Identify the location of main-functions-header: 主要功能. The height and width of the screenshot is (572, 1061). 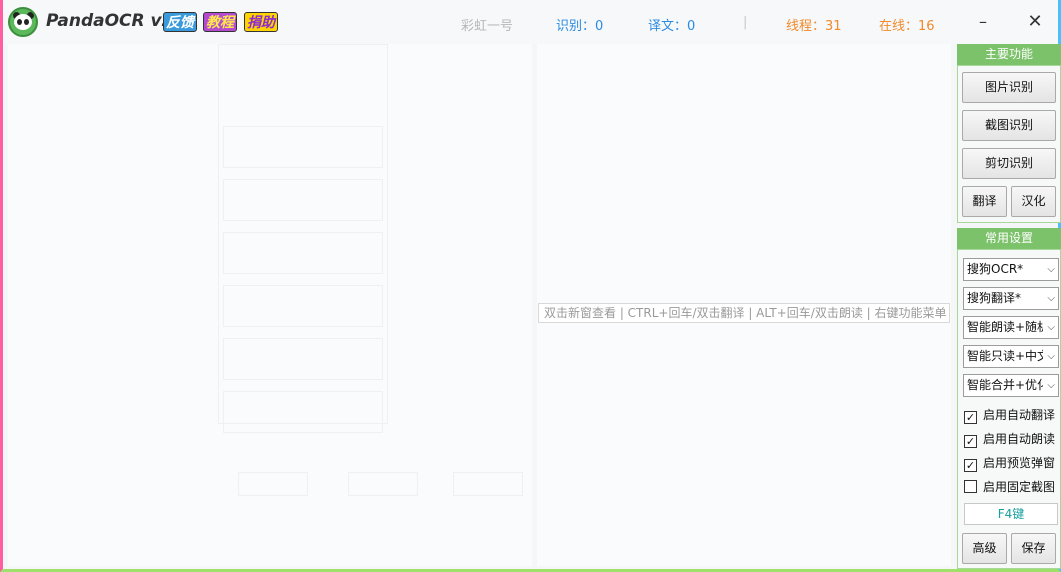
(1009, 54).